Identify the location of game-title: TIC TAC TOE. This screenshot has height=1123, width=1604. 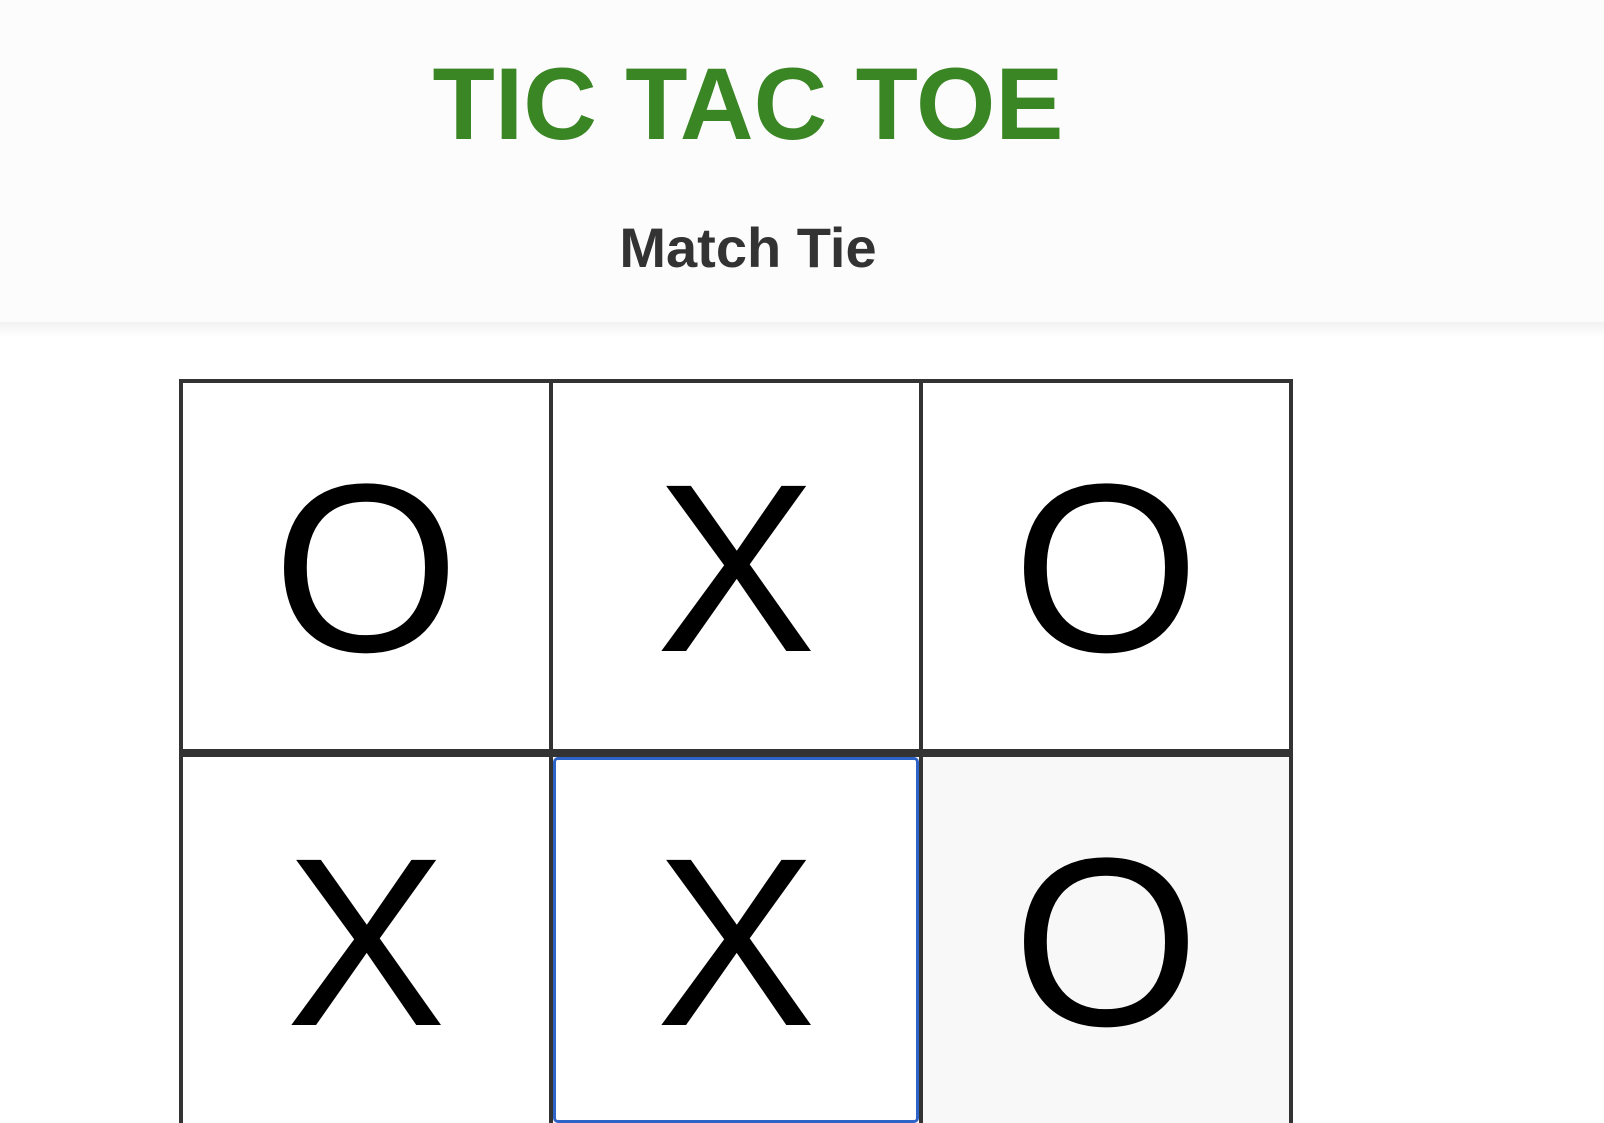
(748, 104).